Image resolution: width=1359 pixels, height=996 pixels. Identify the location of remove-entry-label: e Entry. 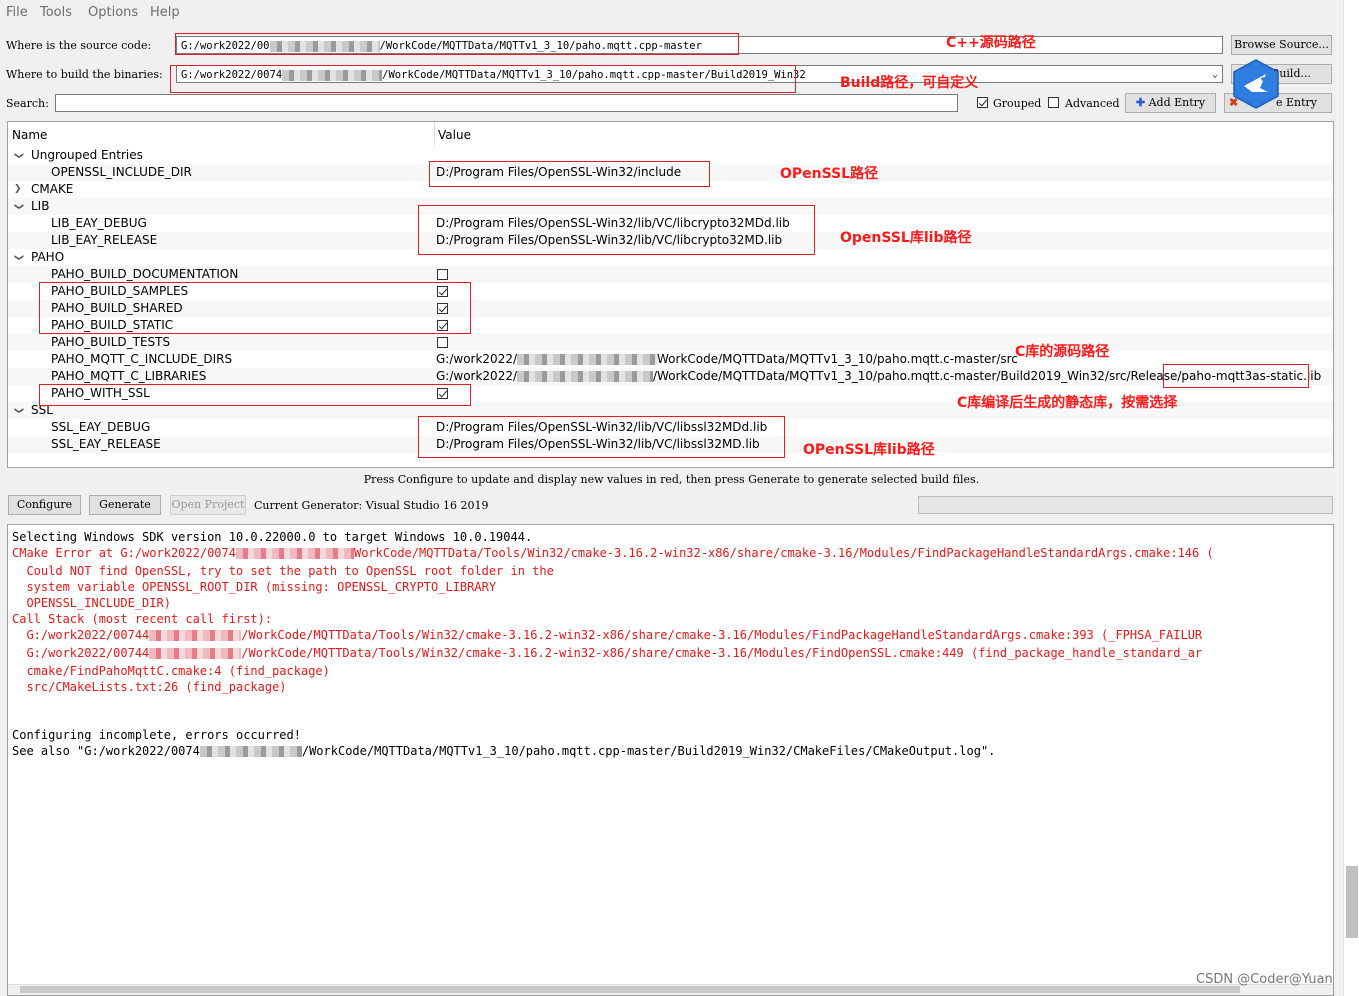
(1296, 102).